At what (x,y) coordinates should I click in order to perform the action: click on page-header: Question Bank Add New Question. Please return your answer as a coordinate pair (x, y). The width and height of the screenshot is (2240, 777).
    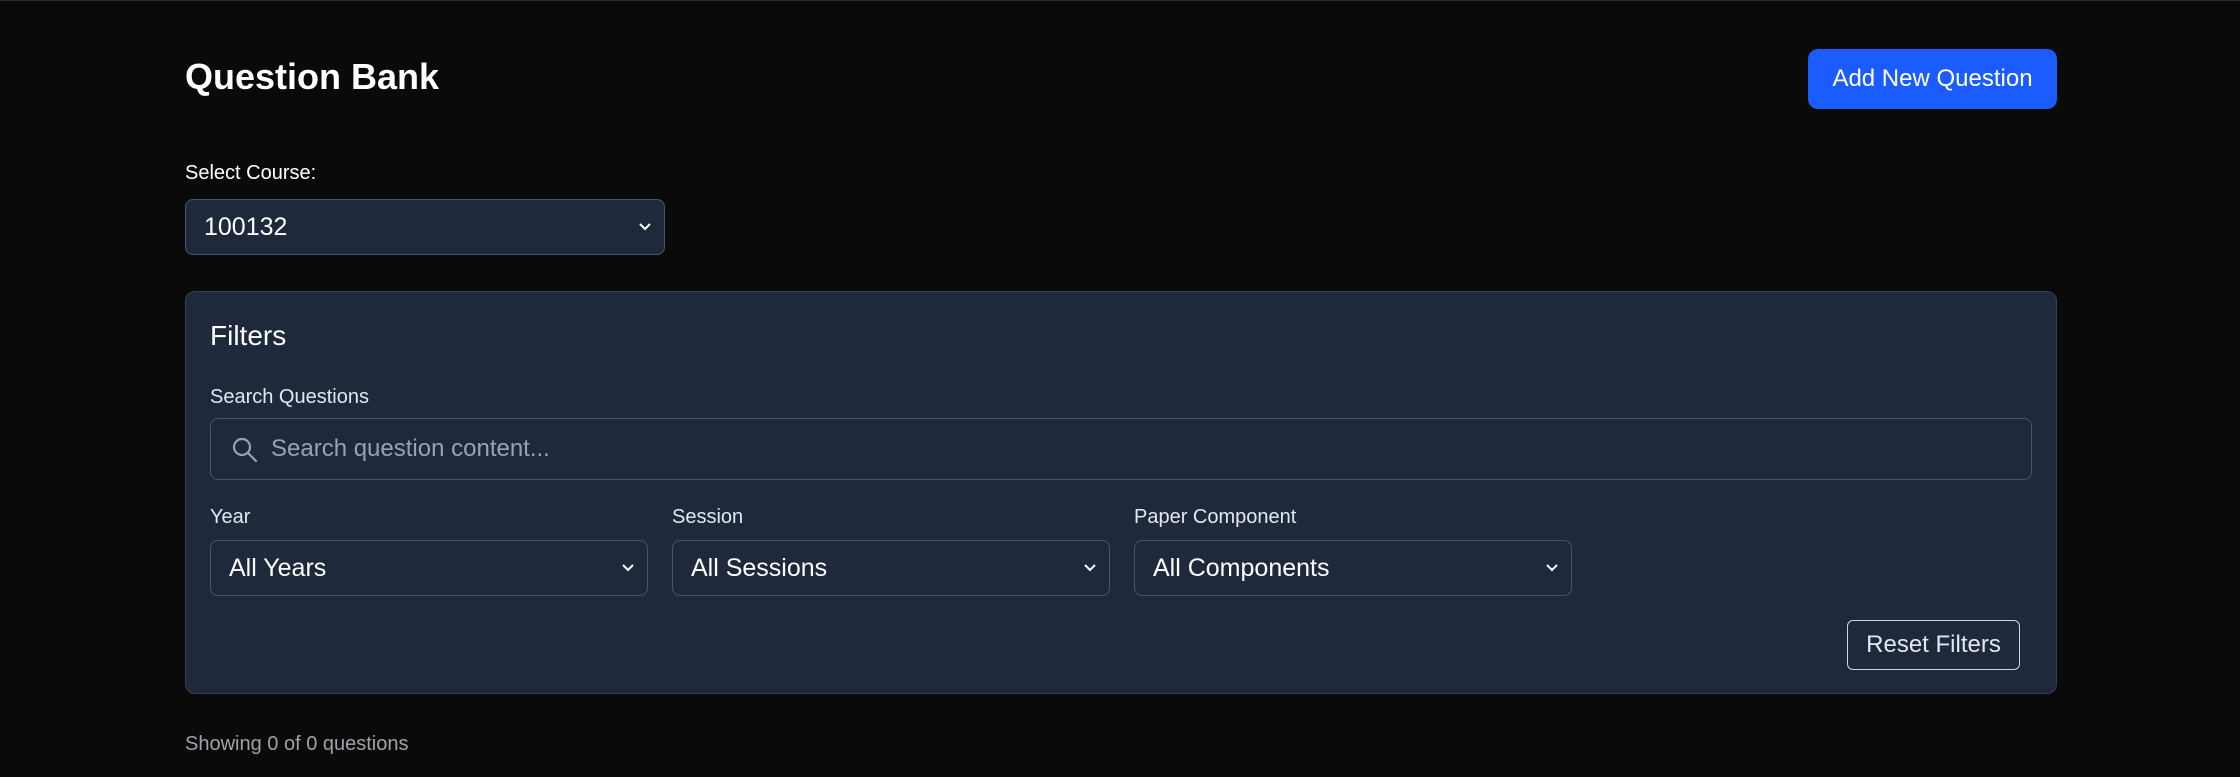
    Looking at the image, I should click on (1121, 80).